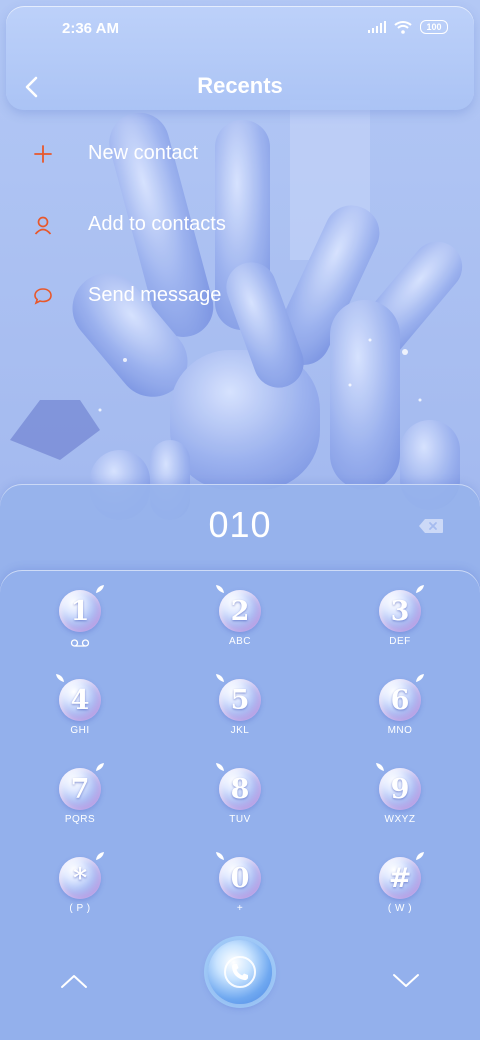  What do you see at coordinates (400, 908) in the screenshot?
I see `key-hash-letters: ( W )` at bounding box center [400, 908].